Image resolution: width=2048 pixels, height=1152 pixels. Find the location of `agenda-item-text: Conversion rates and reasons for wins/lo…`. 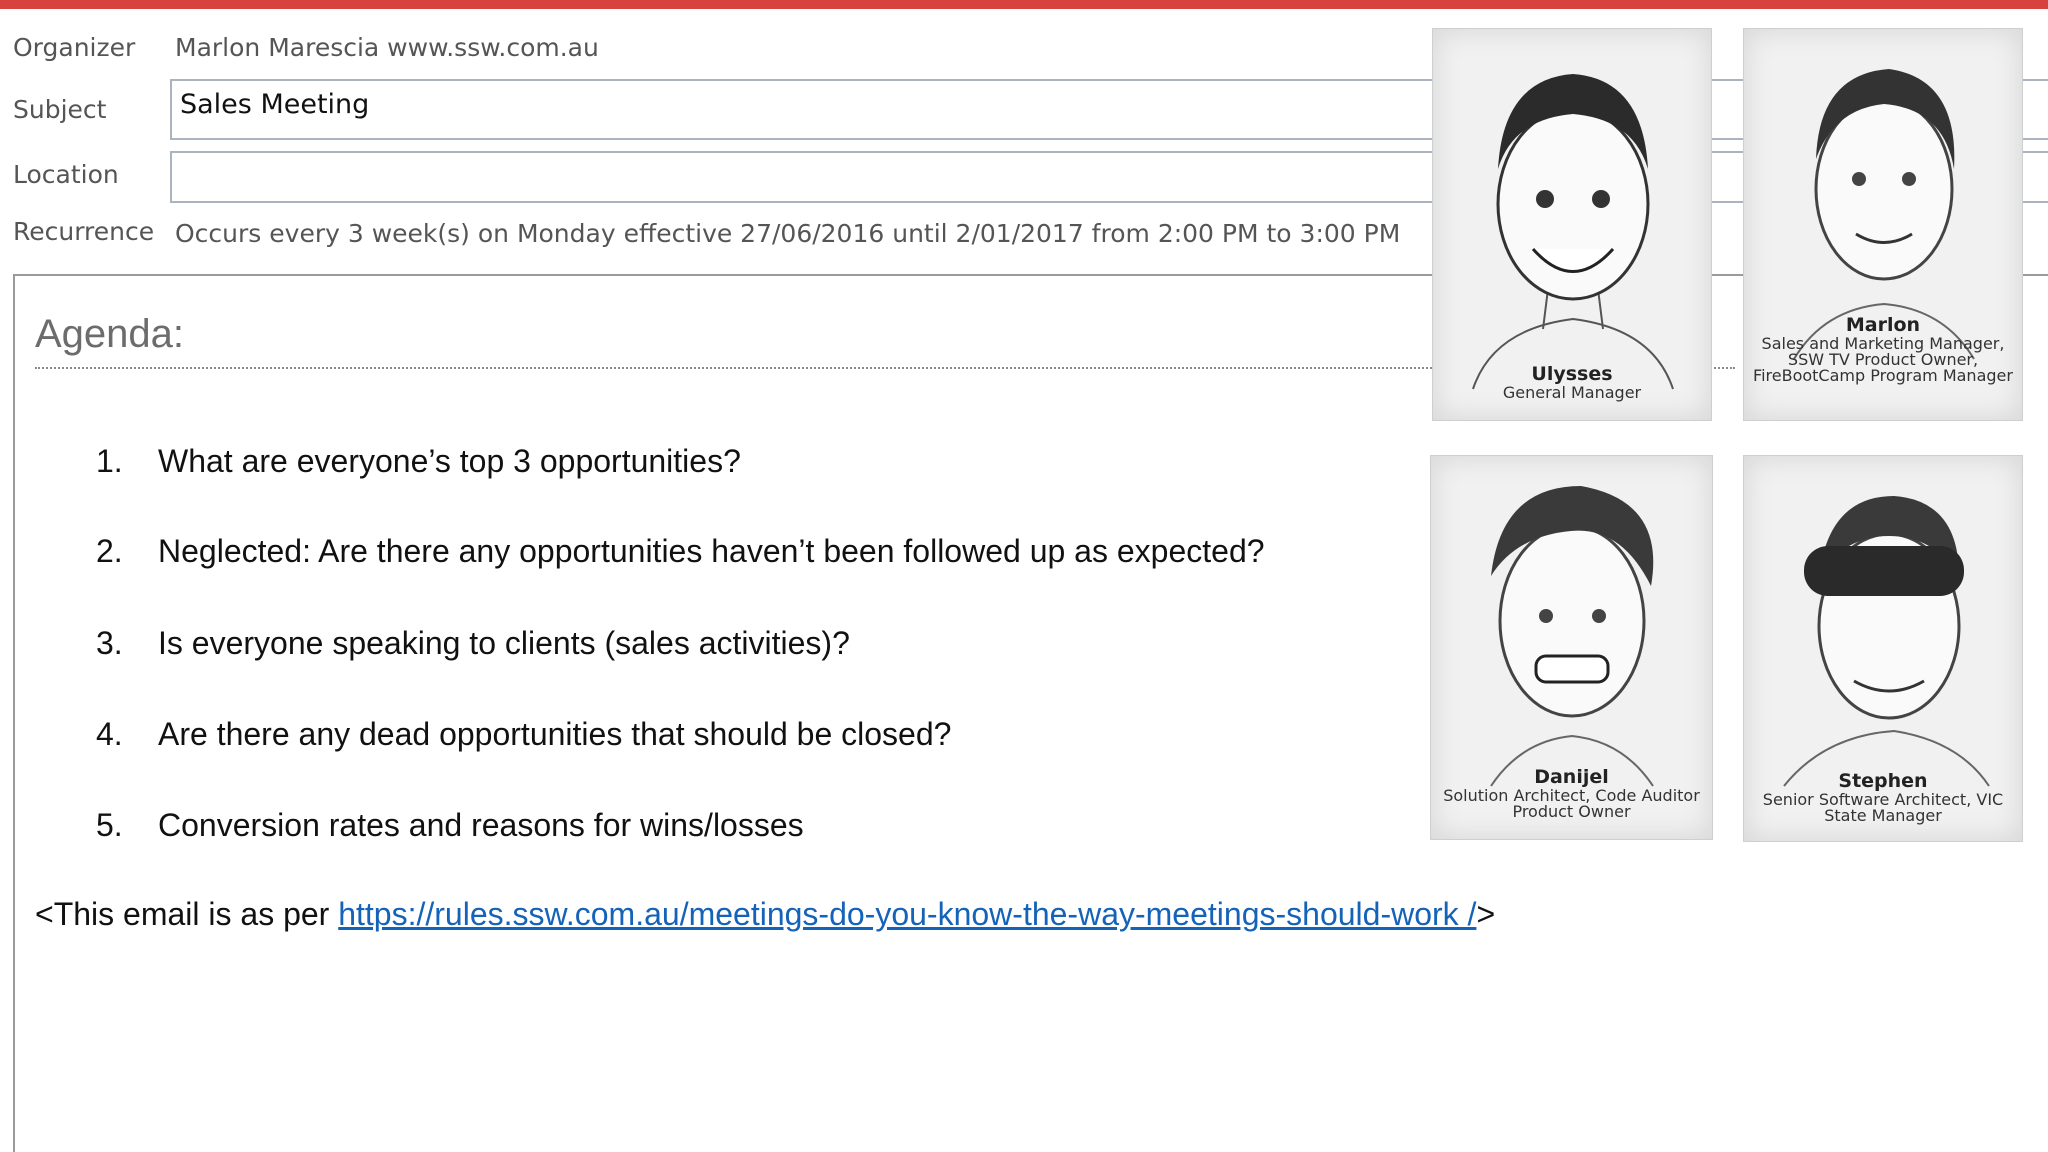

agenda-item-text: Conversion rates and reasons for wins/lo… is located at coordinates (481, 825).